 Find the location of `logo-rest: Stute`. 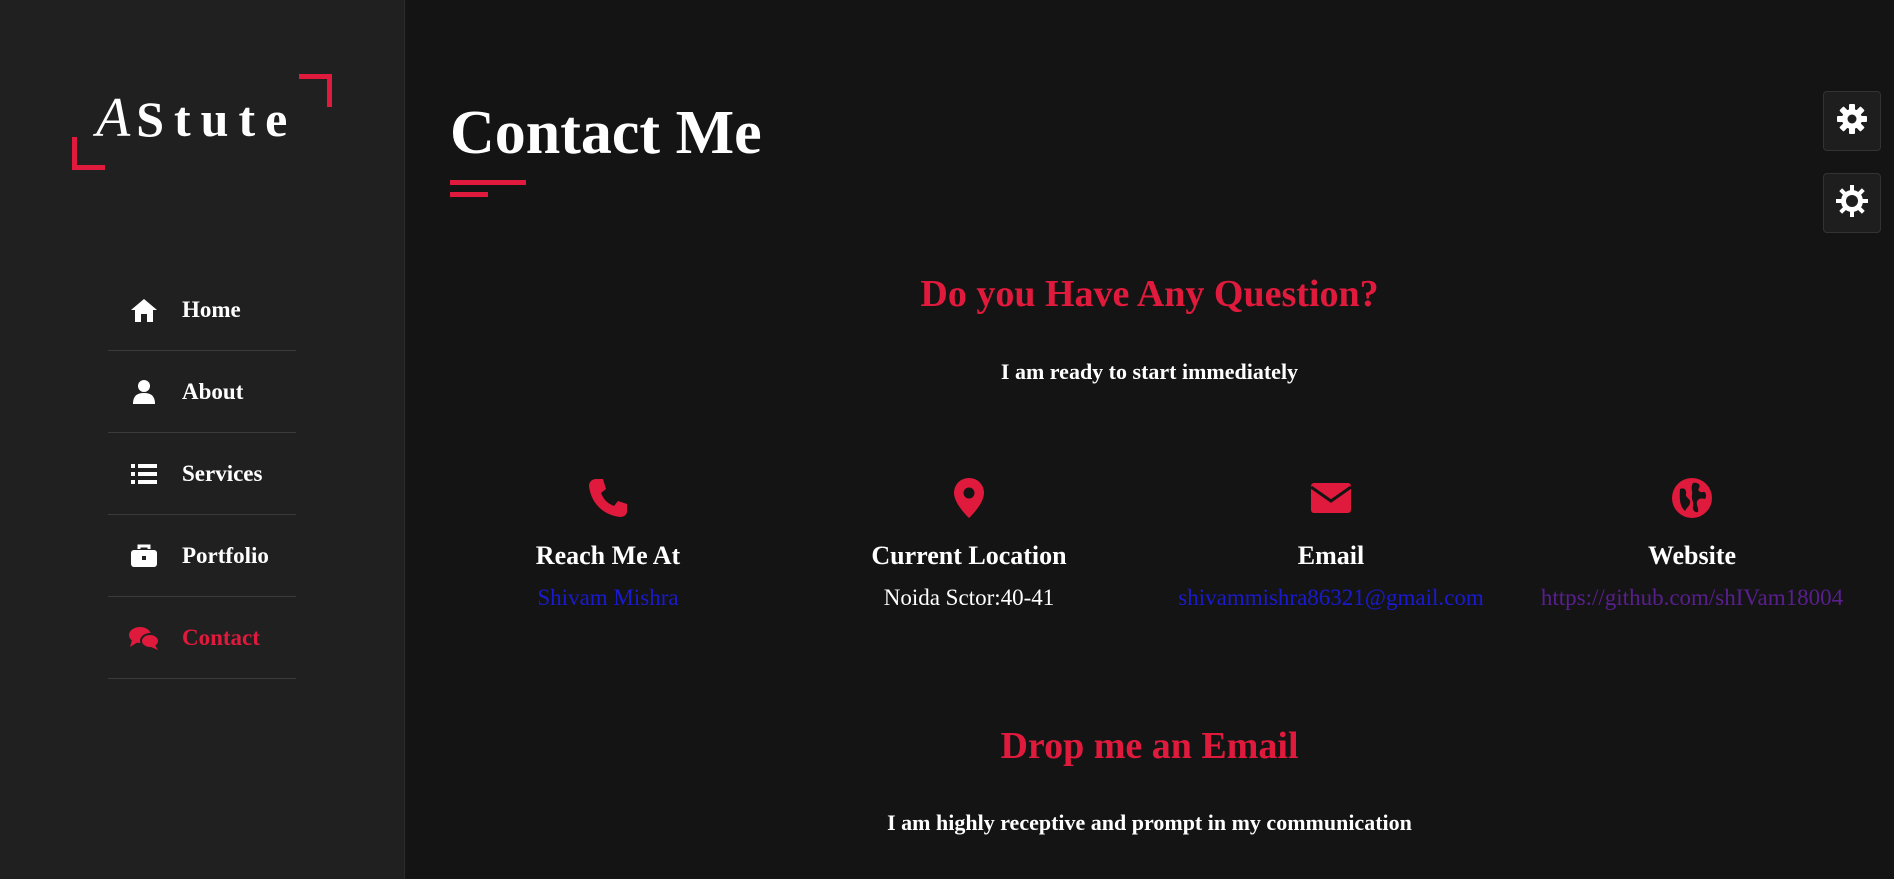

logo-rest: Stute is located at coordinates (217, 119).